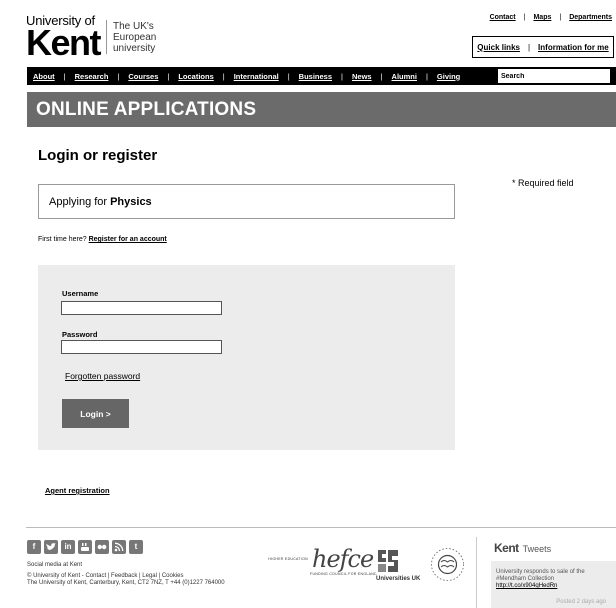 This screenshot has width=616, height=608. I want to click on departments-link: Departments, so click(590, 17).